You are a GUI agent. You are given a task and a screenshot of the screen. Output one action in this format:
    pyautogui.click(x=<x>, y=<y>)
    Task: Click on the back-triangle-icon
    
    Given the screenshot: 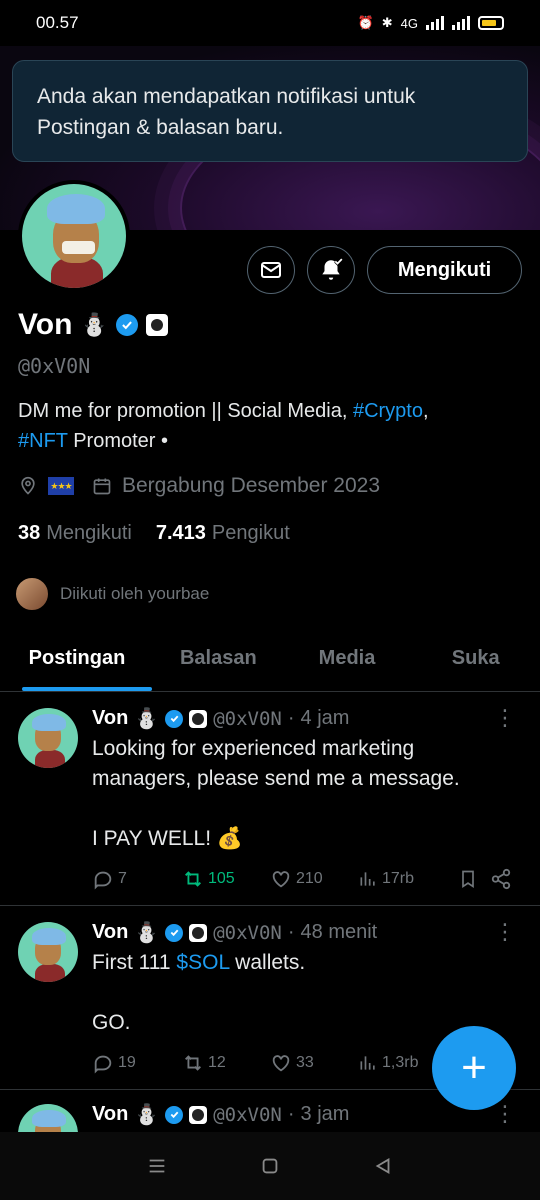 What is the action you would take?
    pyautogui.click(x=383, y=1166)
    